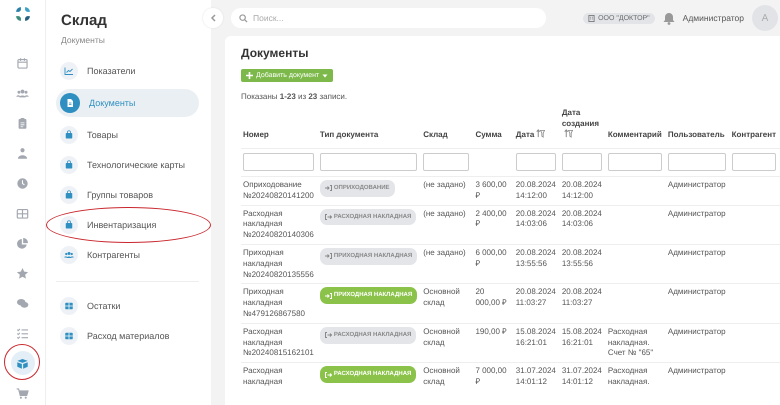 The width and height of the screenshot is (780, 405). Describe the element at coordinates (275, 53) in the screenshot. I see `page-title: Документы` at that location.